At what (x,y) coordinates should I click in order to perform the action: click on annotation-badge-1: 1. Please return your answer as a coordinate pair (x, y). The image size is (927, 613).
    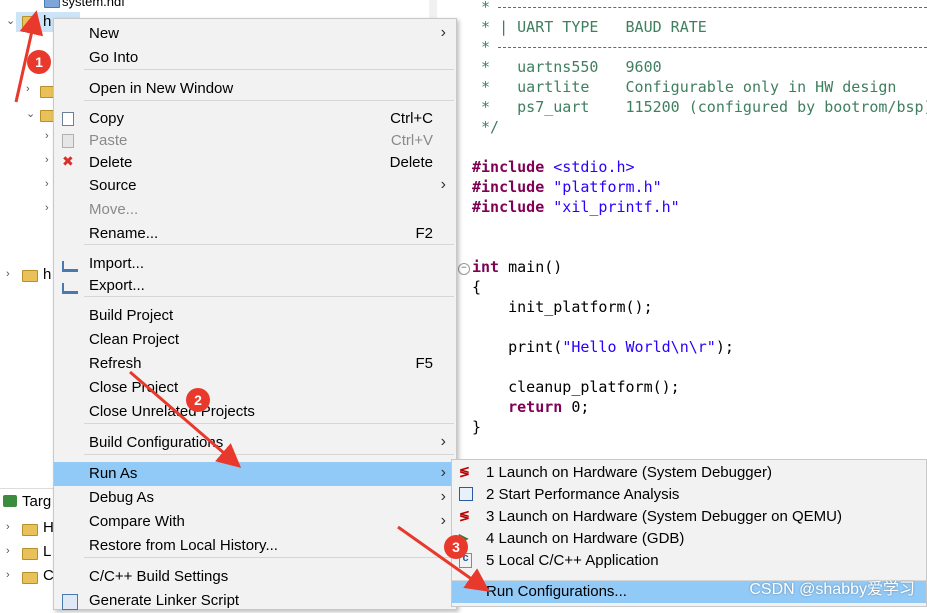
    Looking at the image, I should click on (39, 62).